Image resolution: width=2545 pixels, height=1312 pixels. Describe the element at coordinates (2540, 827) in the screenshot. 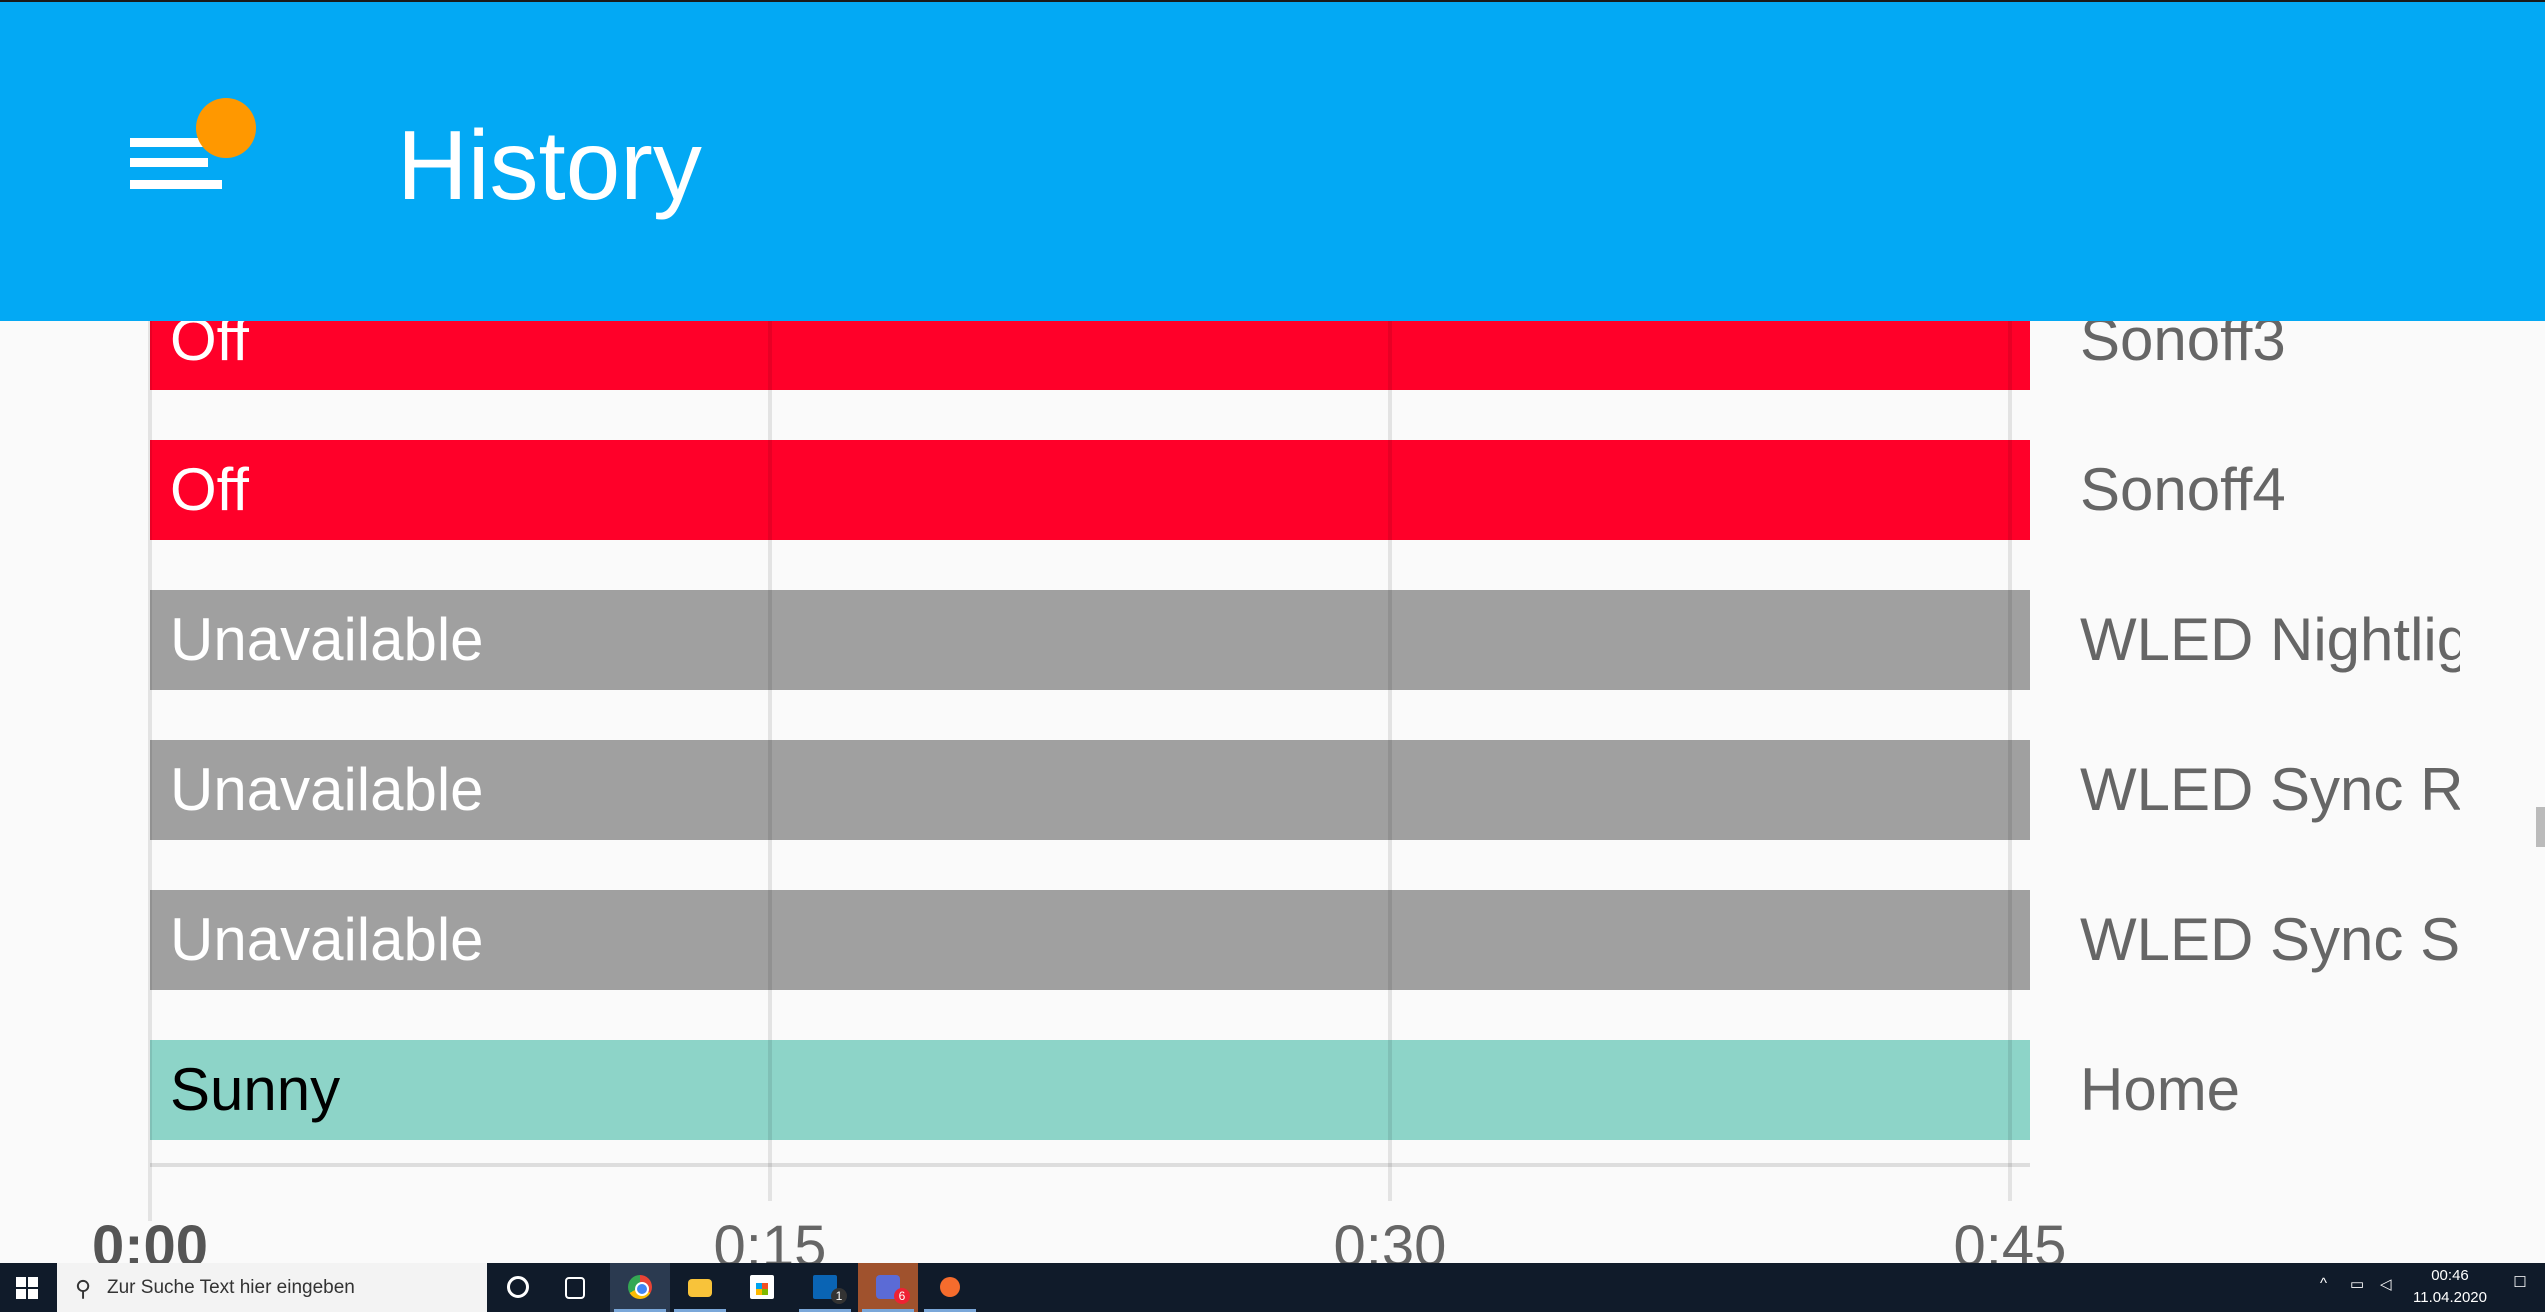

I see `scrollbar-thumb` at that location.